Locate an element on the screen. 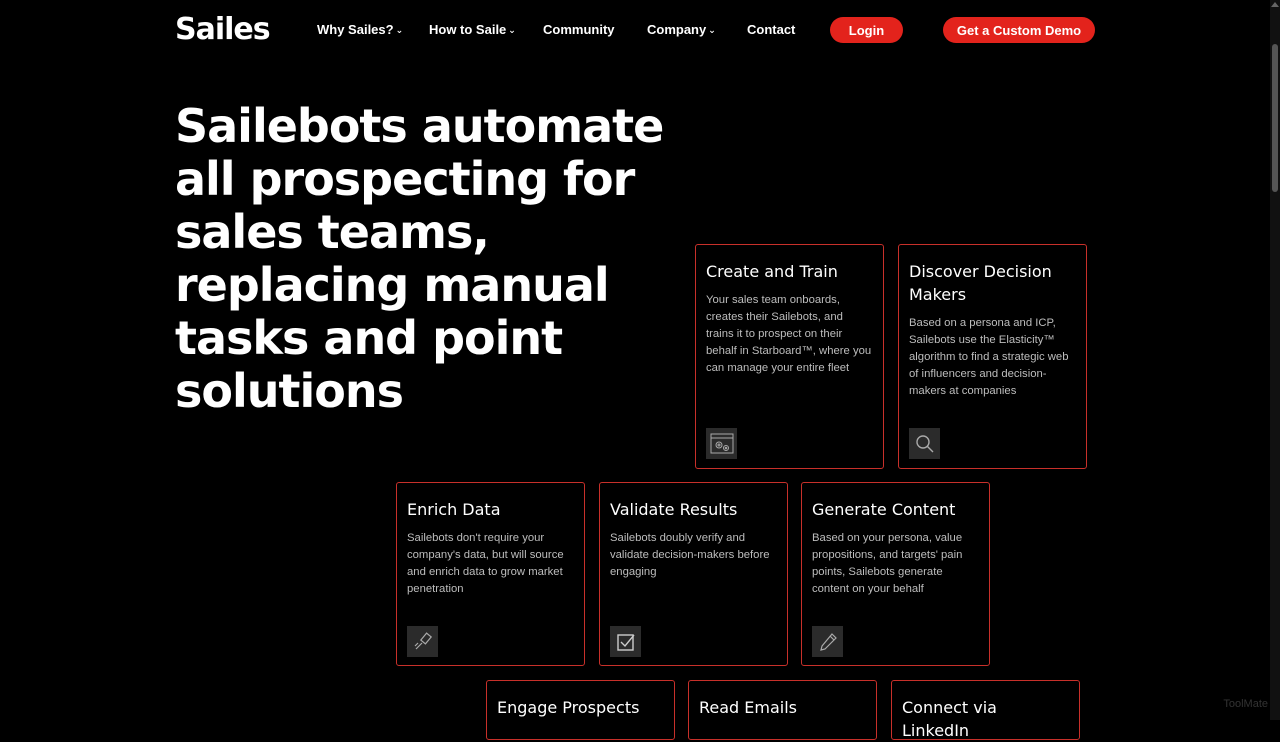 This screenshot has width=1280, height=742. card-title: Engage Prospects is located at coordinates (568, 707).